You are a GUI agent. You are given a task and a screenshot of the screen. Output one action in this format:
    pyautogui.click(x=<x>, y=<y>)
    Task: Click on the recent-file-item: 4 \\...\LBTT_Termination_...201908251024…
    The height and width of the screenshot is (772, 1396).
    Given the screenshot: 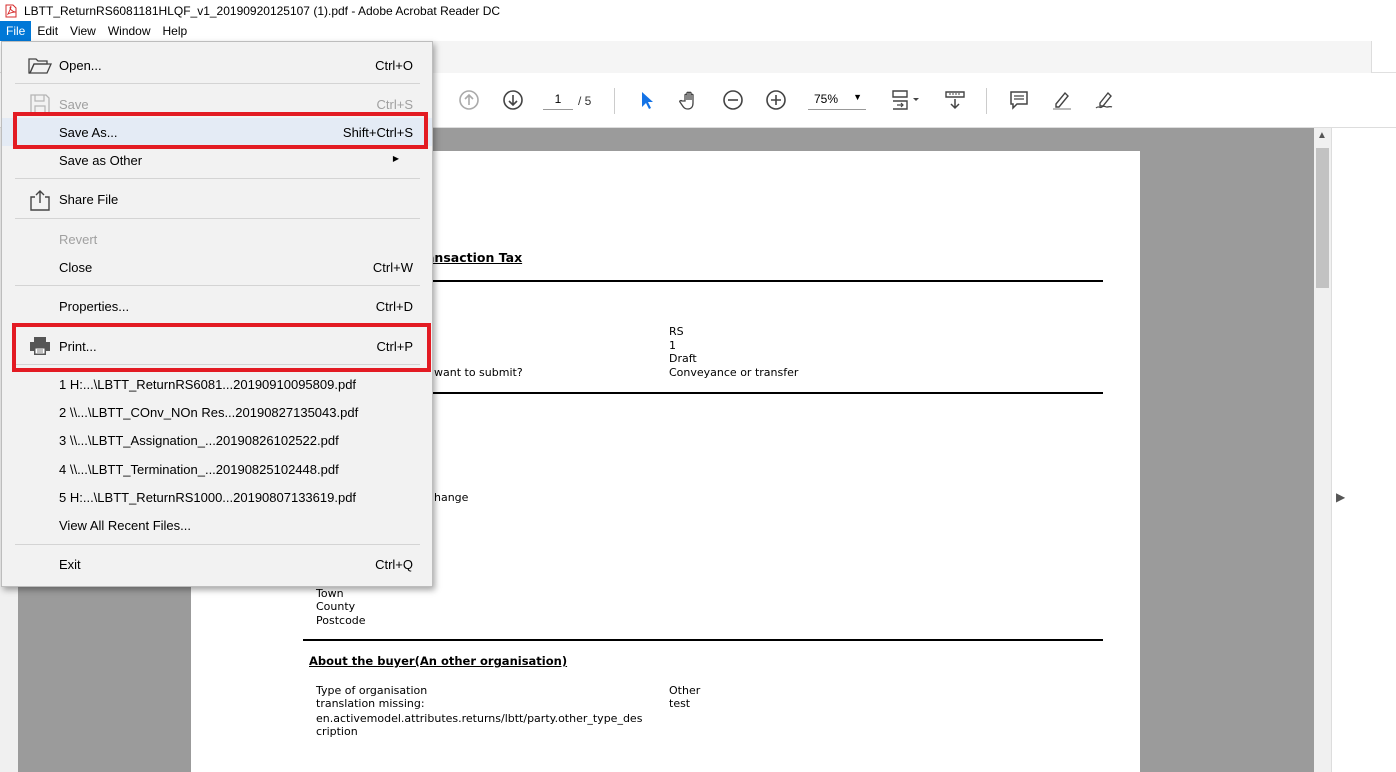 What is the action you would take?
    pyautogui.click(x=217, y=469)
    